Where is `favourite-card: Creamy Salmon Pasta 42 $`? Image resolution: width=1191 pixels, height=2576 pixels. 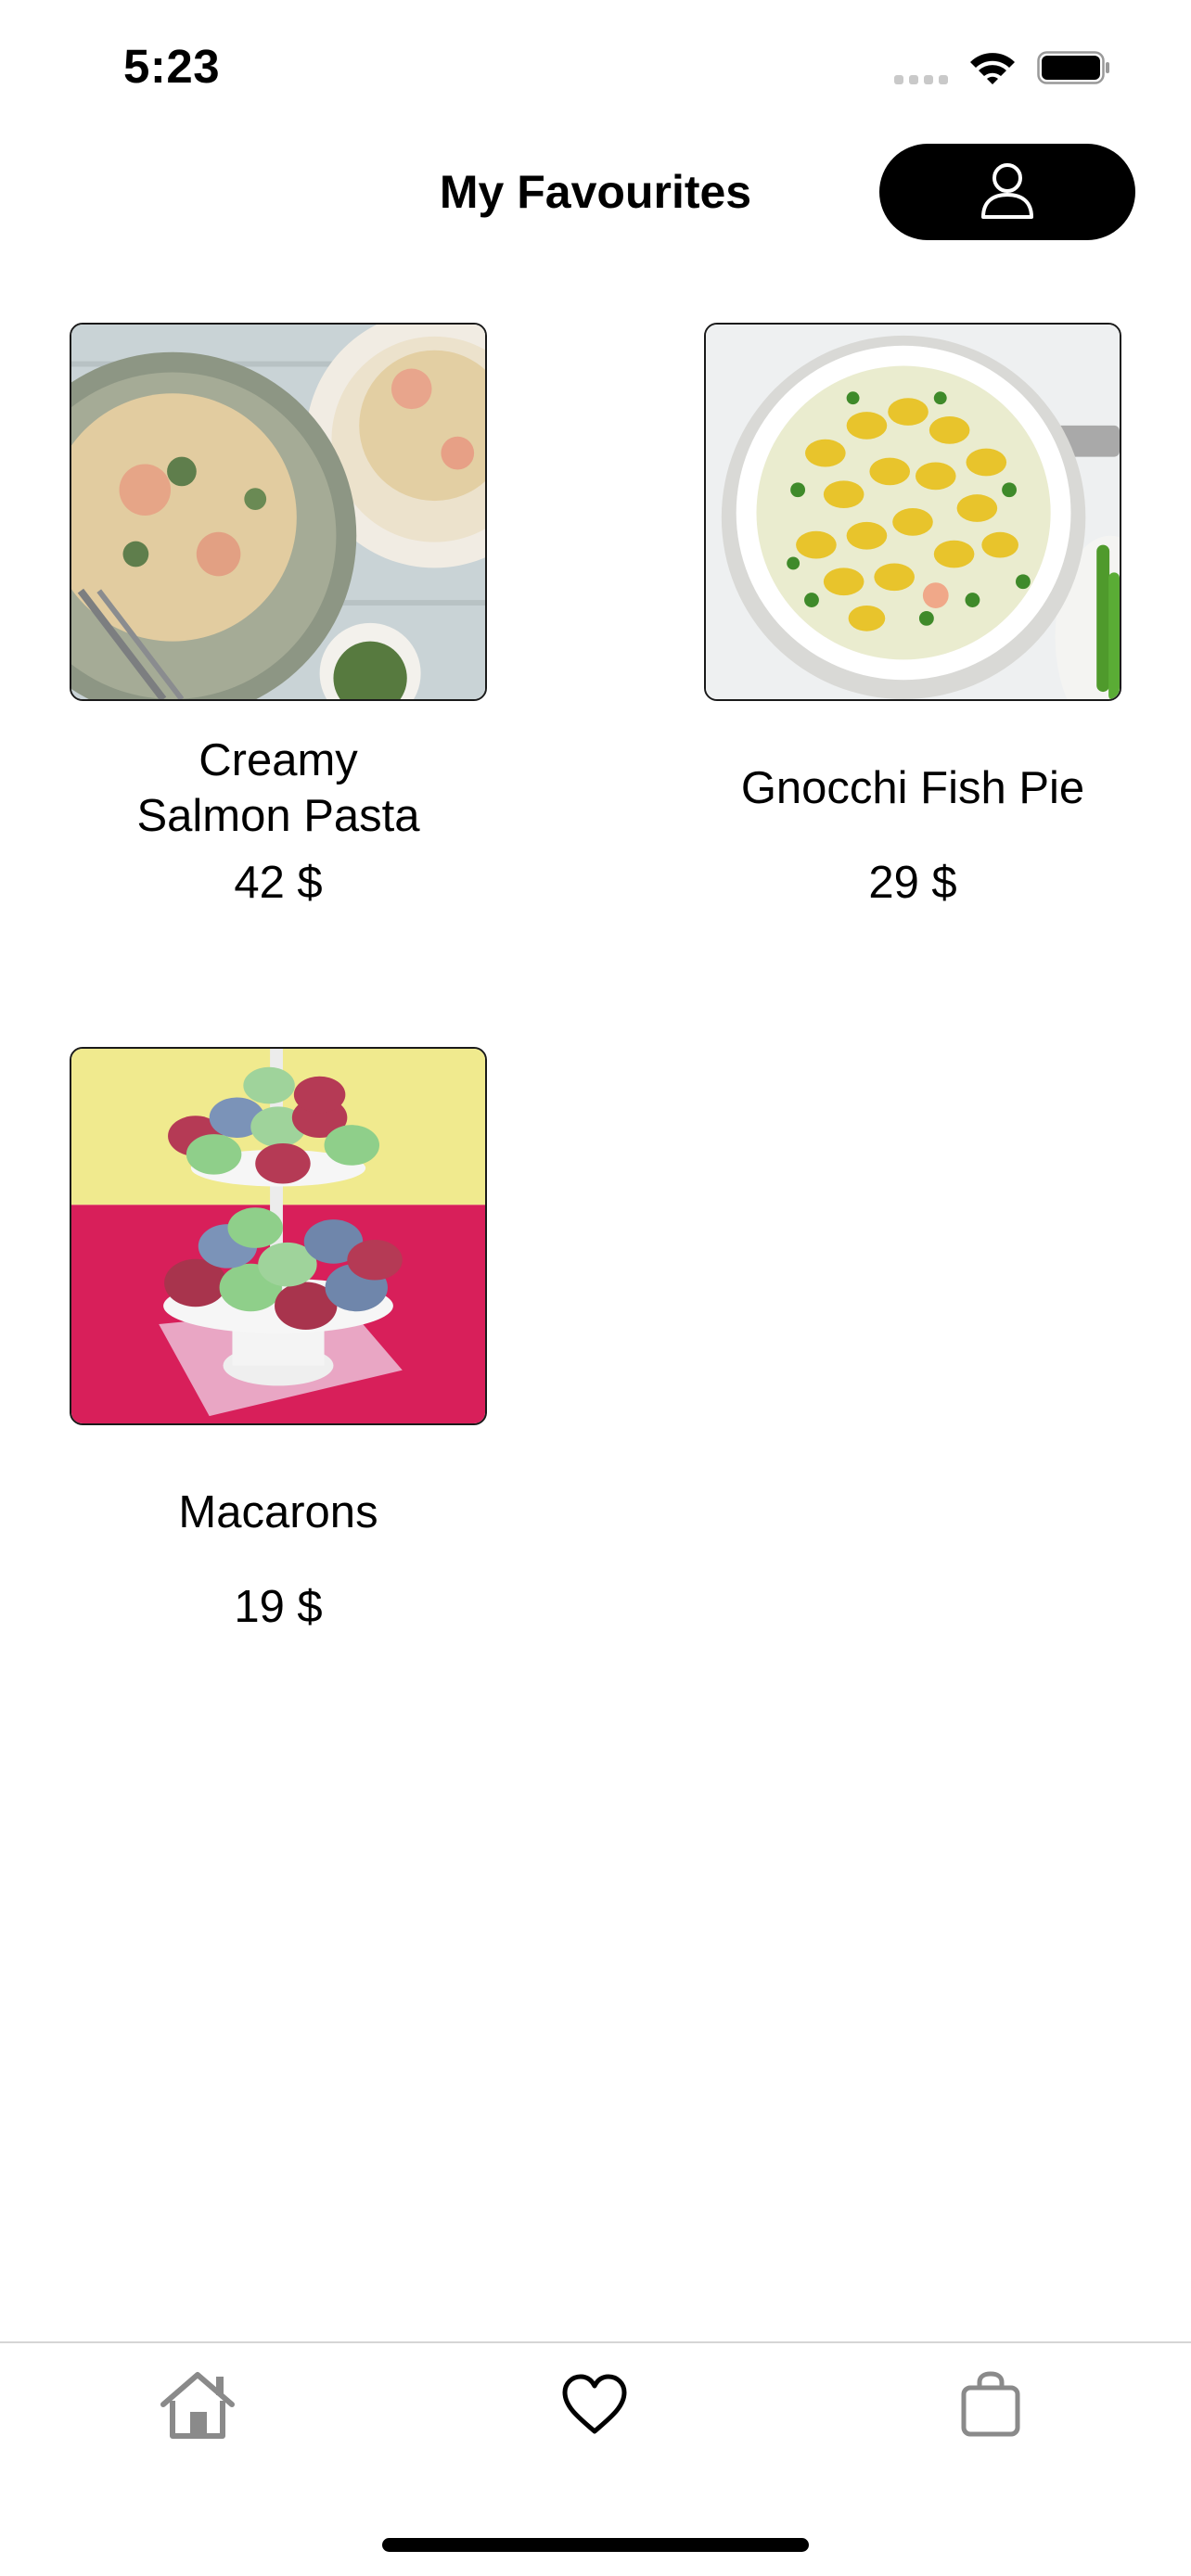 favourite-card: Creamy Salmon Pasta 42 $ is located at coordinates (278, 616).